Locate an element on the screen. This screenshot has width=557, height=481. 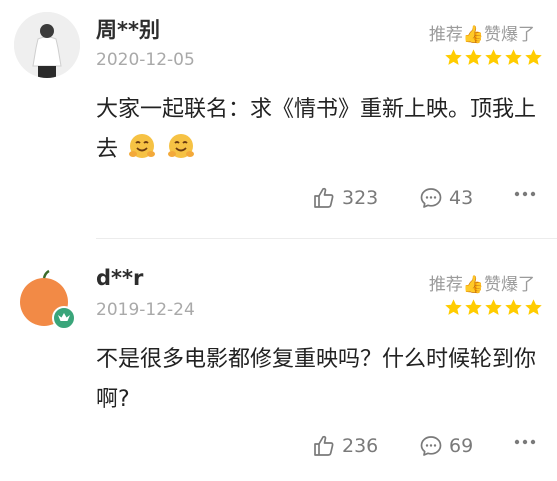
more-options-button is located at coordinates (525, 442).